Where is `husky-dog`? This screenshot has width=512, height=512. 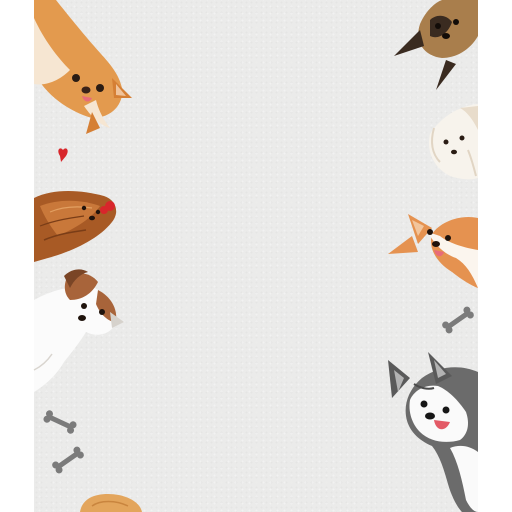
husky-dog is located at coordinates (433, 432).